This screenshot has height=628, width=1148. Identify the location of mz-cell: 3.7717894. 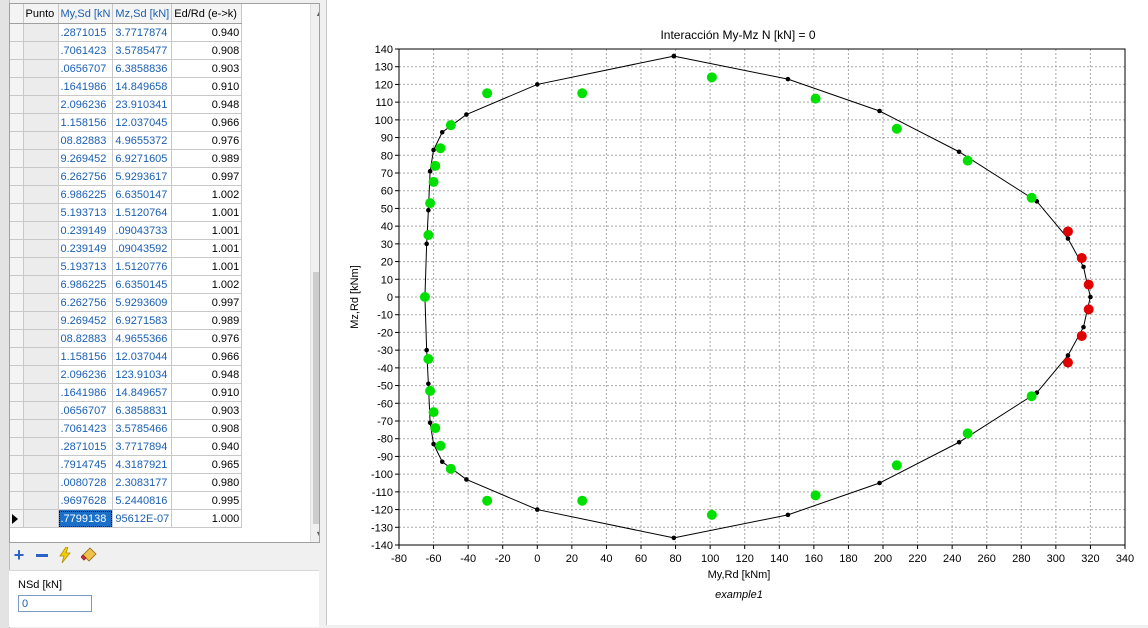
(142, 446).